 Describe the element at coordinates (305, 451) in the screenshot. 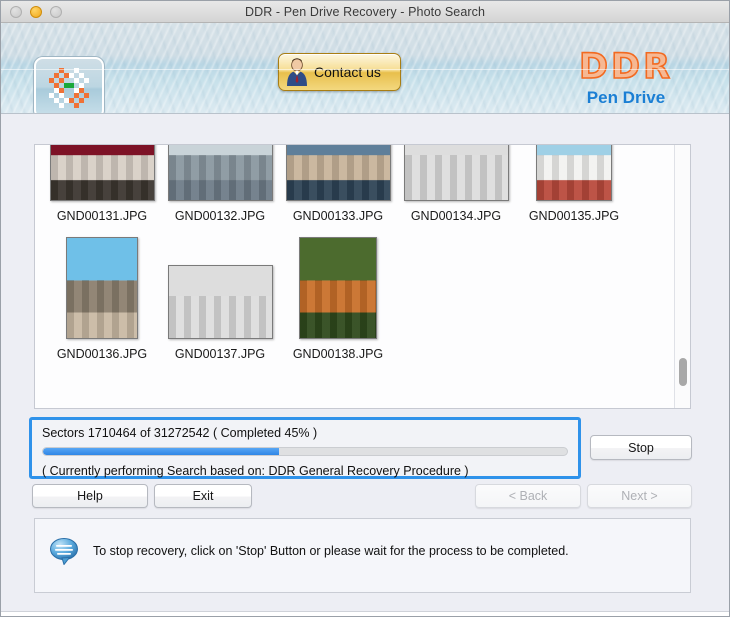

I see `progress-bar-track` at that location.